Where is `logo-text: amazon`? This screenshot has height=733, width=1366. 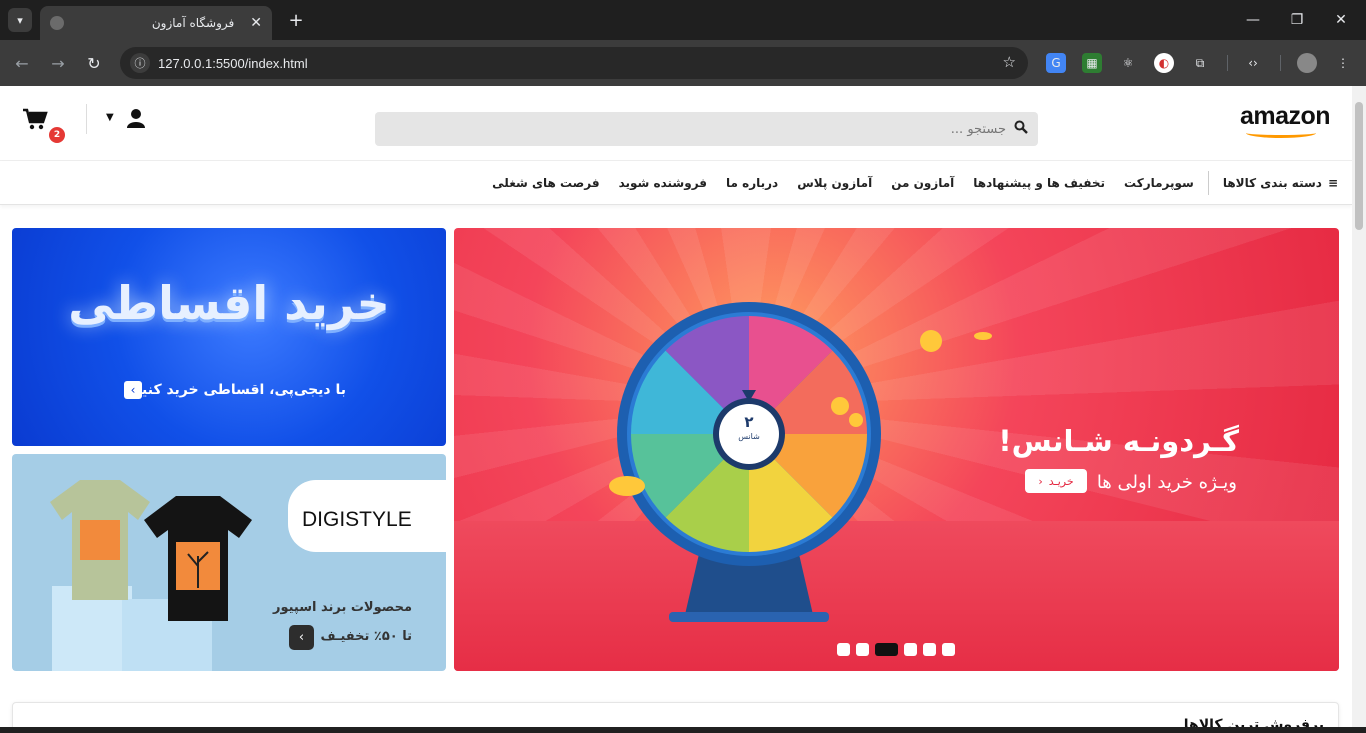
logo-text: amazon is located at coordinates (1285, 116).